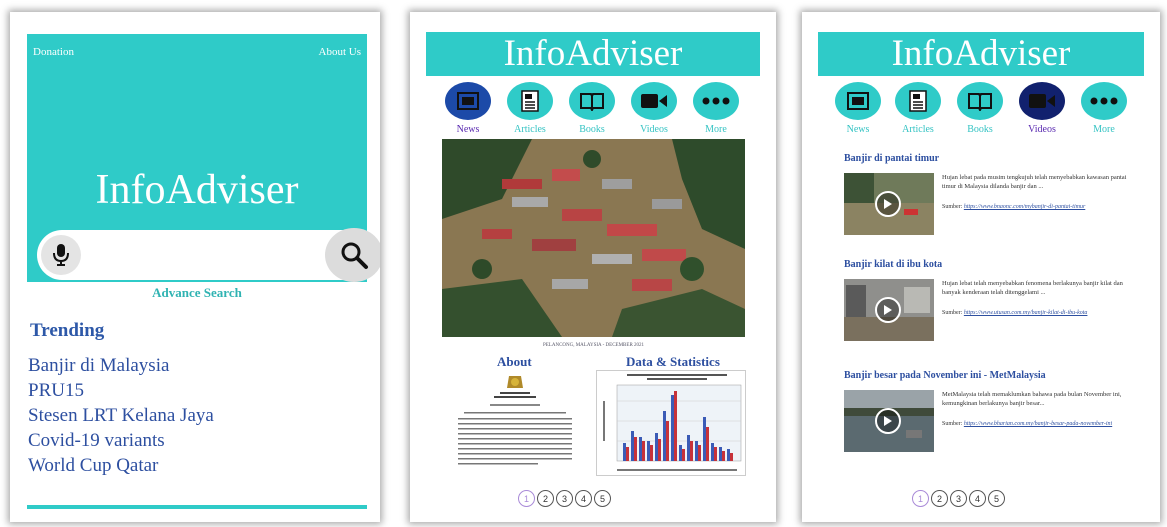 This screenshot has height=527, width=1167. I want to click on flood-aerial-photo, so click(593, 238).